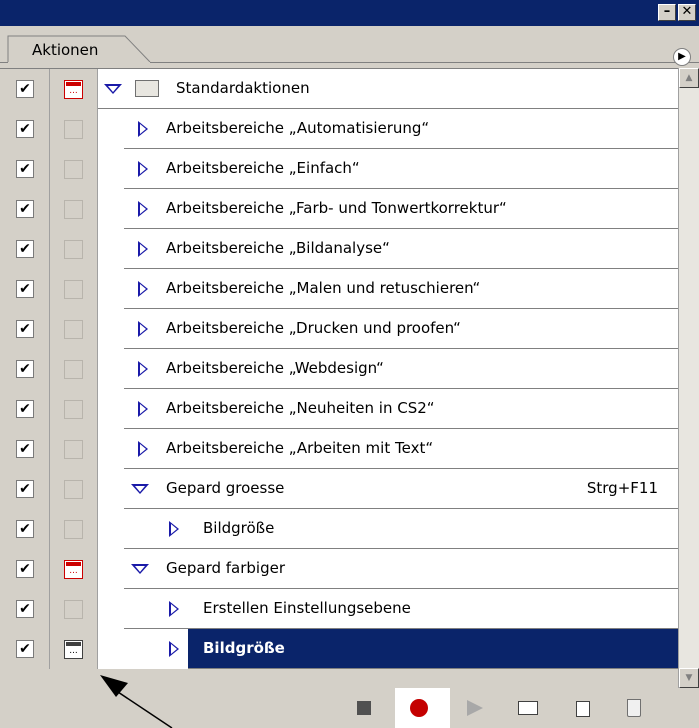 The image size is (699, 728). I want to click on record-button, so click(422, 708).